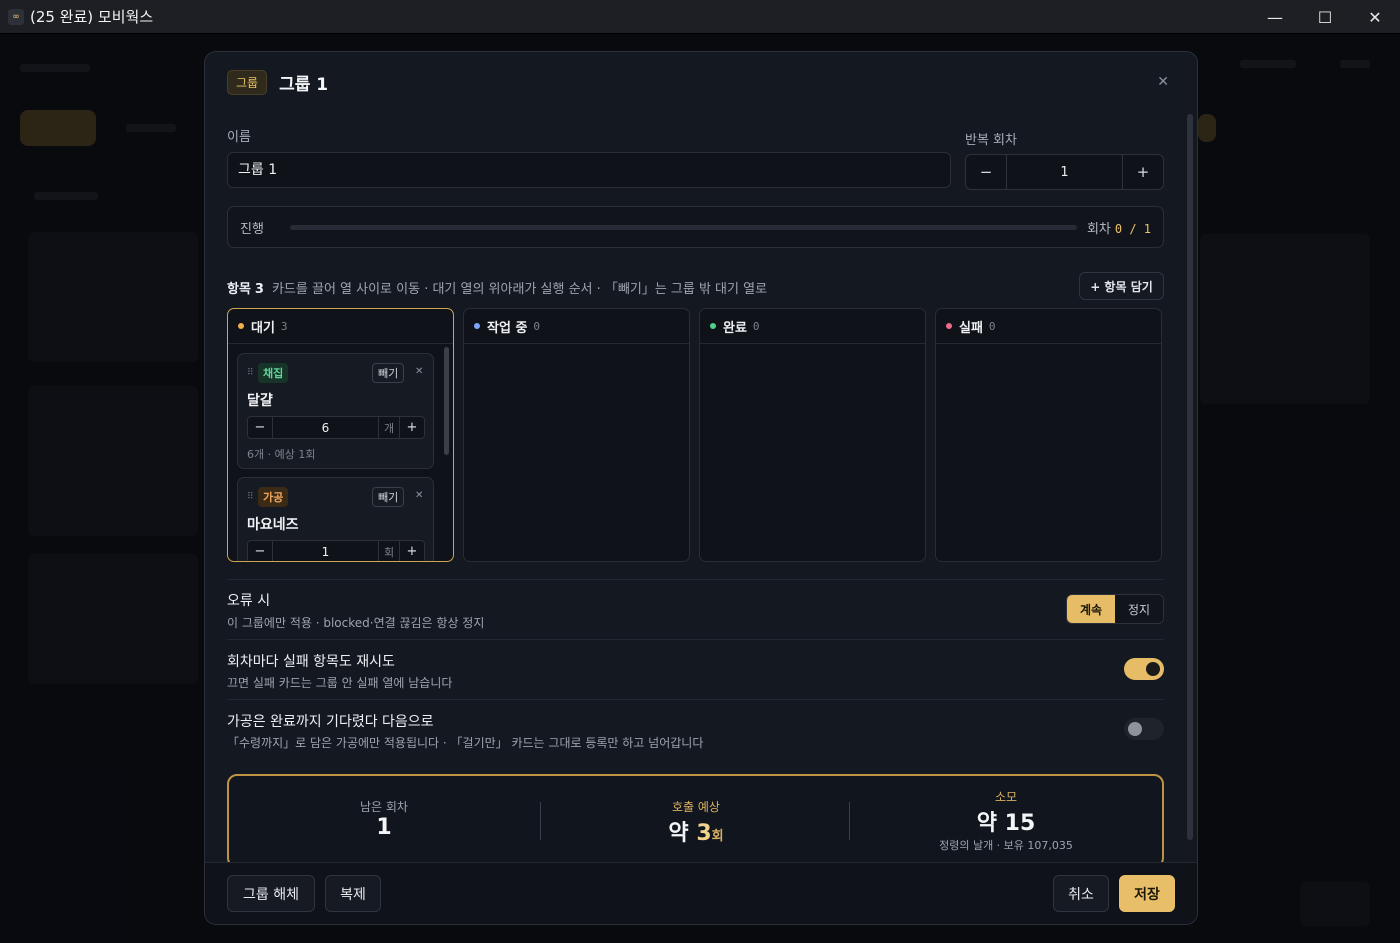 The image size is (1400, 943). Describe the element at coordinates (1375, 17) in the screenshot. I see `close-window-icon: ✕` at that location.